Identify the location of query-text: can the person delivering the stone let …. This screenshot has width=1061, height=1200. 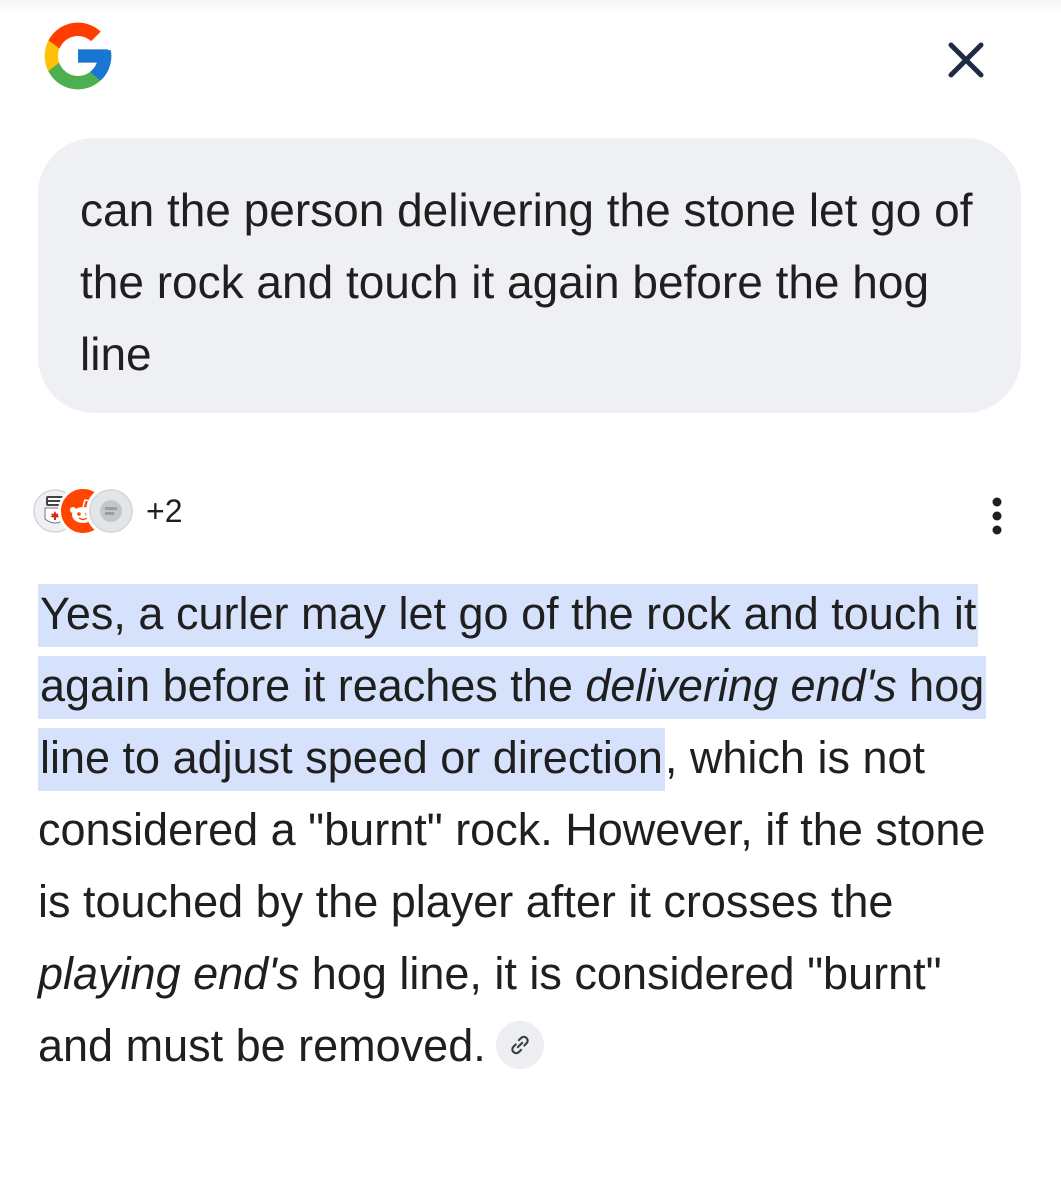
(526, 282).